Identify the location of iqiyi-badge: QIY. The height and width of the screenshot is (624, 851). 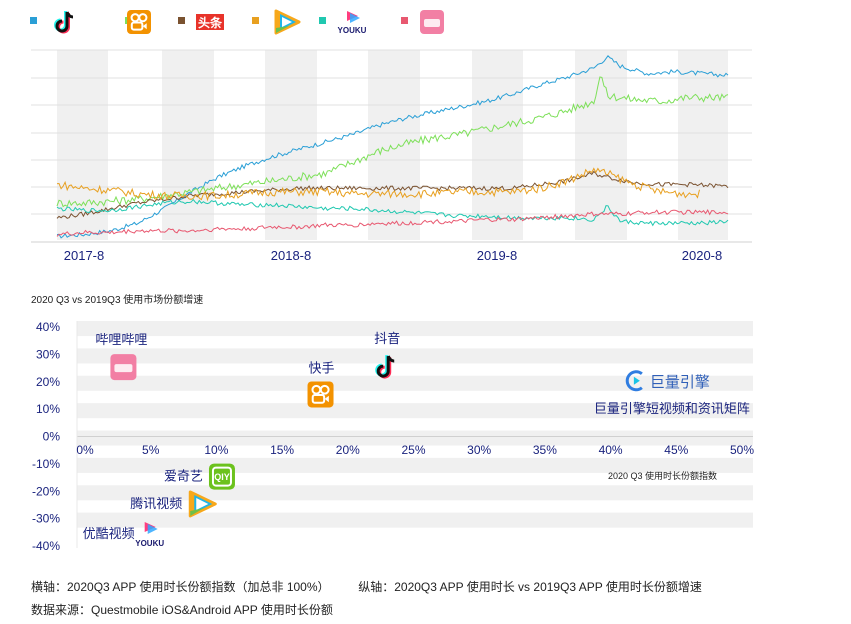
(222, 477).